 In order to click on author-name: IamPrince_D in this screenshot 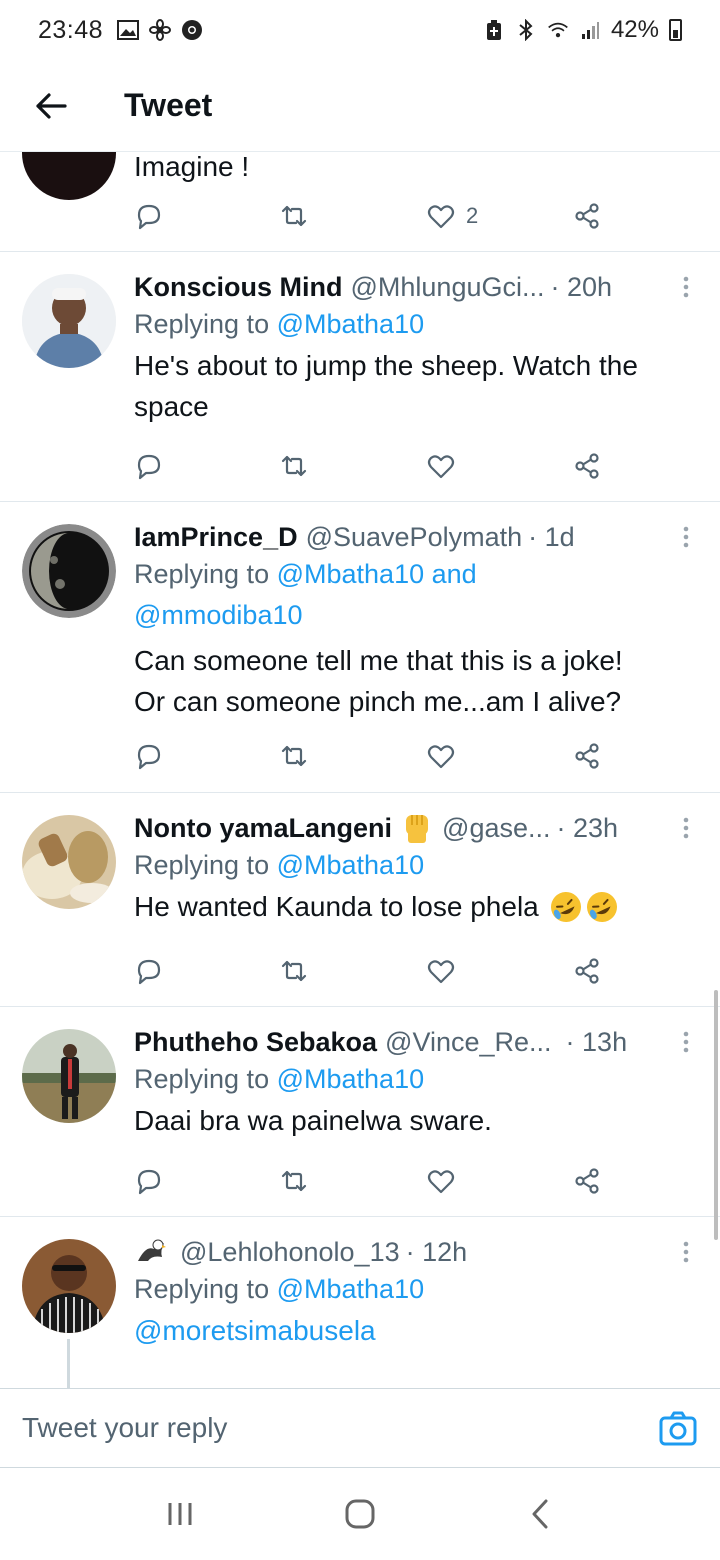, I will do `click(216, 537)`.